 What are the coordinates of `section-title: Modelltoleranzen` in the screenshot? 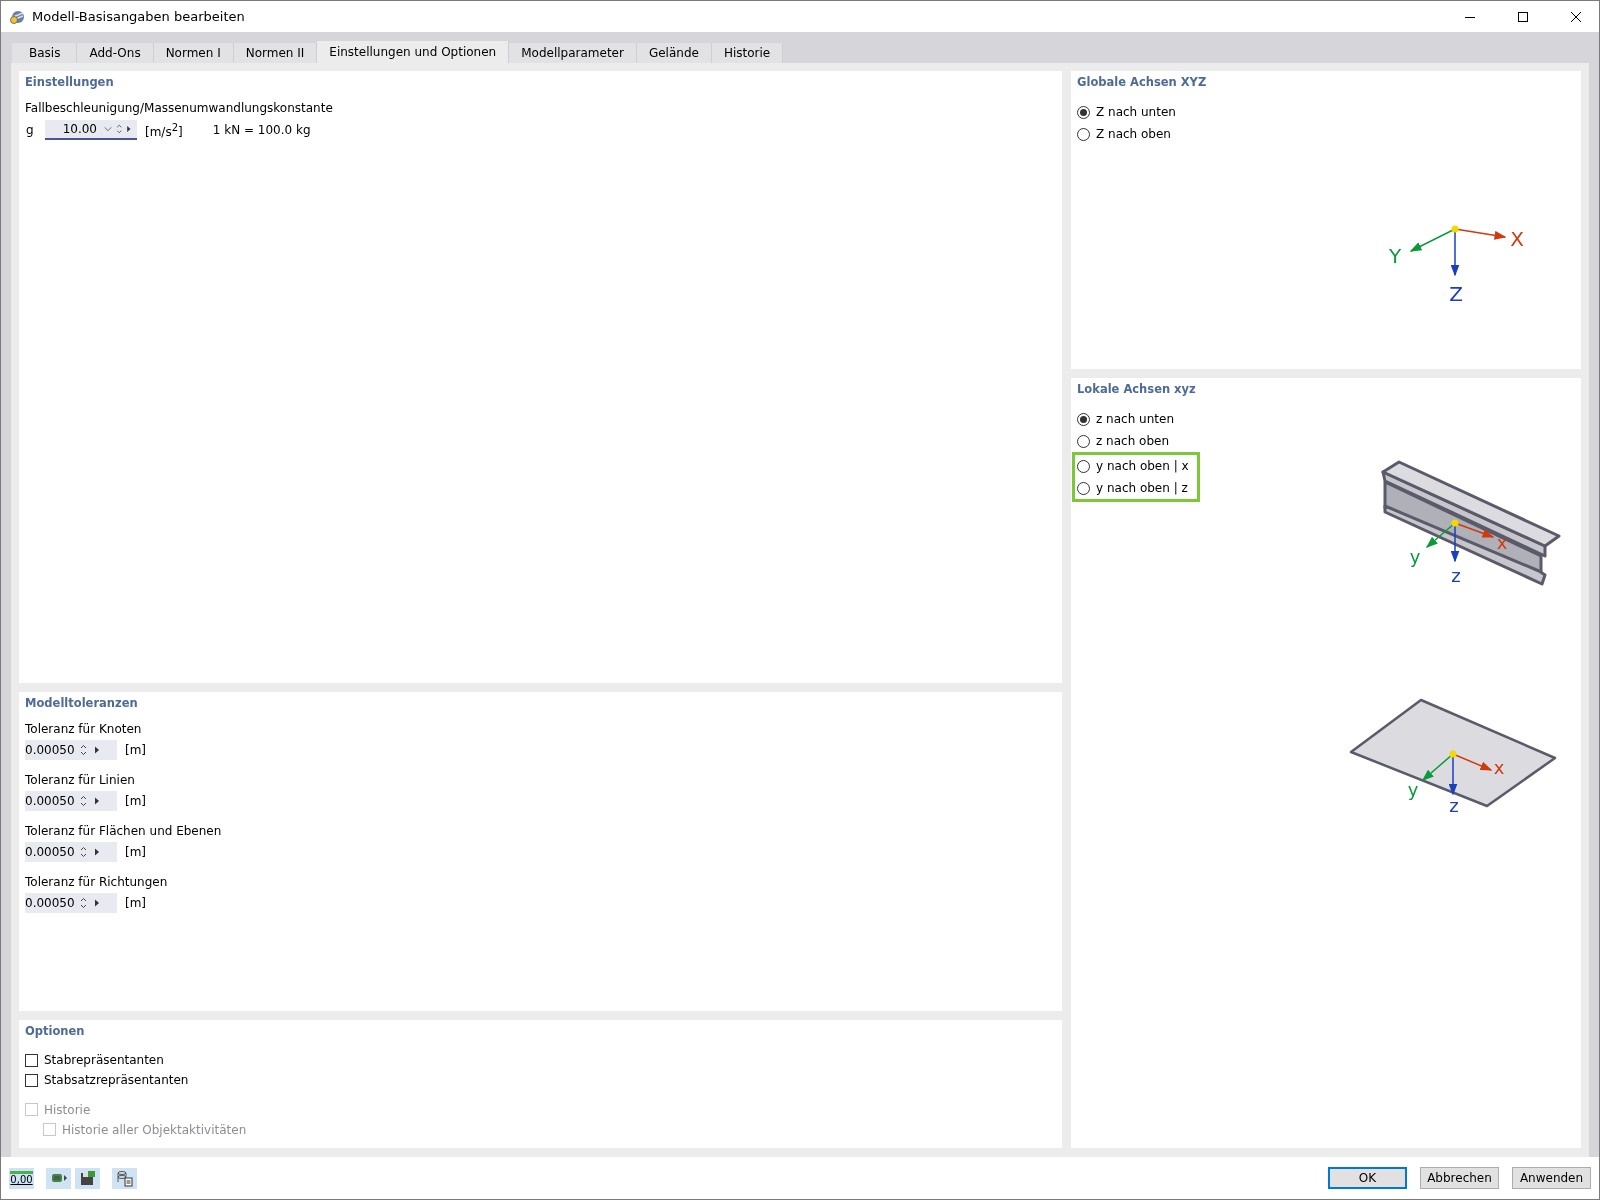 It's located at (81, 703).